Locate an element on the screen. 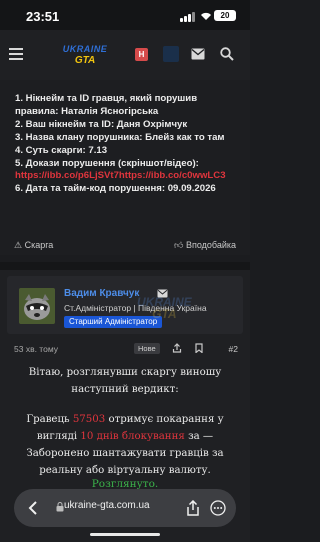 The width and height of the screenshot is (320, 542). site-logo: UKRAINE GTA is located at coordinates (85, 56).